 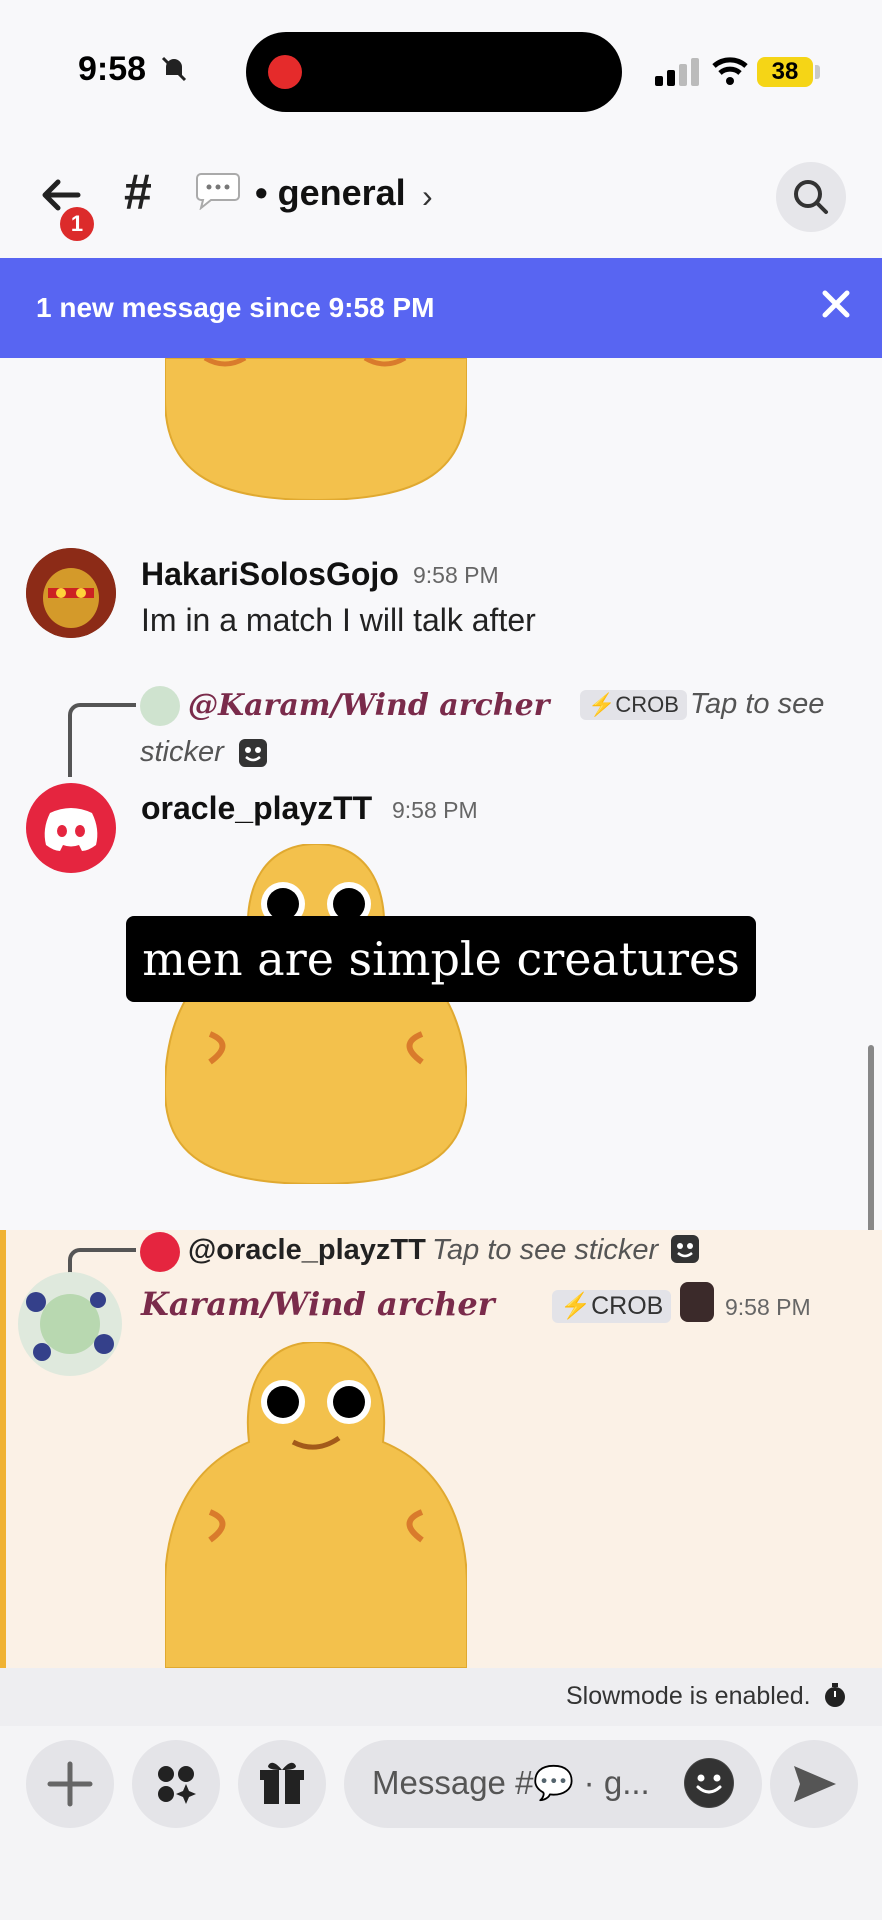 I want to click on discord-logo-icon, so click(x=71, y=829).